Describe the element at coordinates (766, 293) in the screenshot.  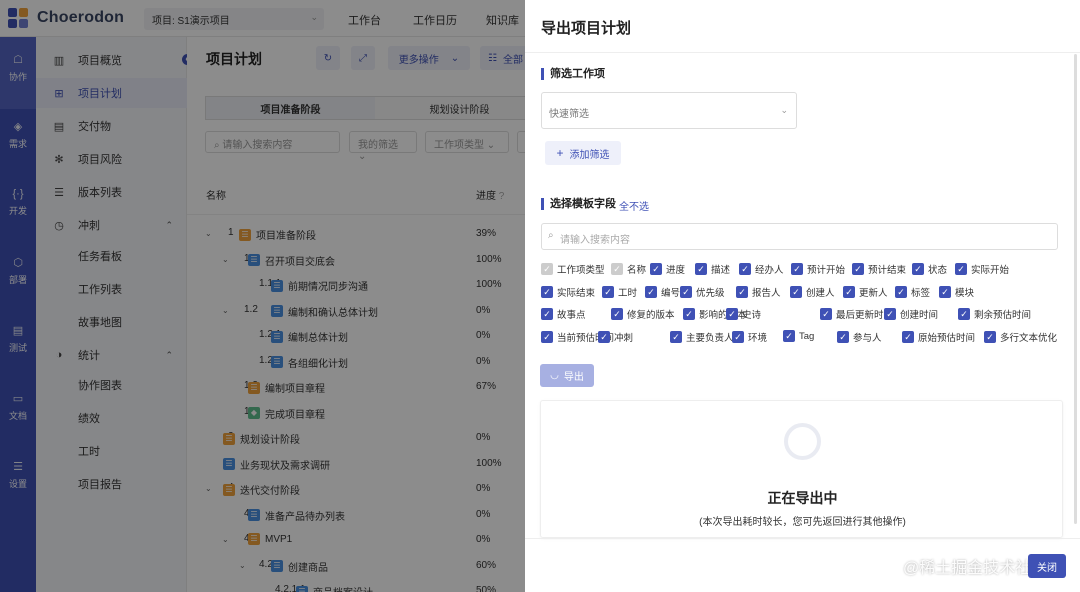
I see `field-checkbox-label: 报告人` at that location.